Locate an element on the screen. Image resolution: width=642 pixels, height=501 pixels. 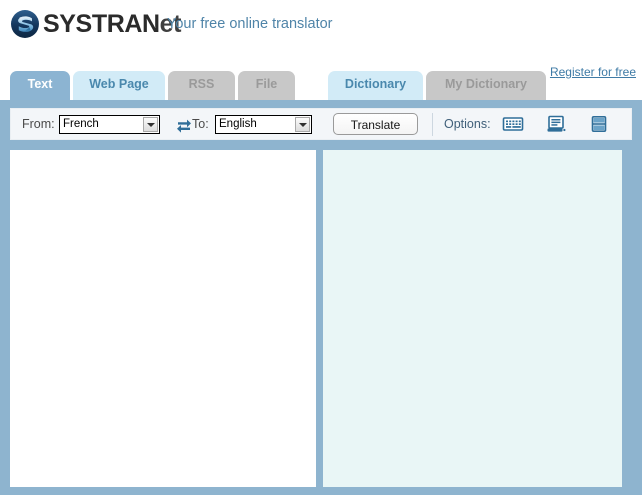
layout-split-icon is located at coordinates (599, 125).